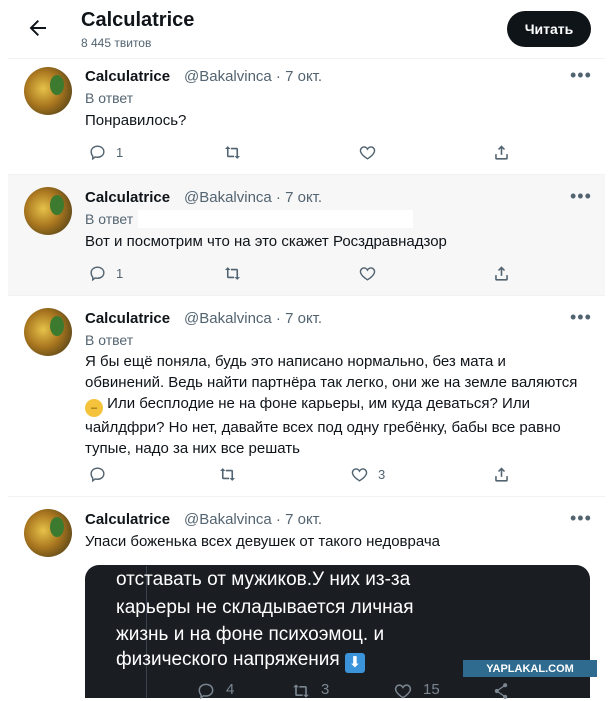 This screenshot has width=611, height=701. Describe the element at coordinates (116, 43) in the screenshot. I see `tweet-count: 8 445 твитов` at that location.